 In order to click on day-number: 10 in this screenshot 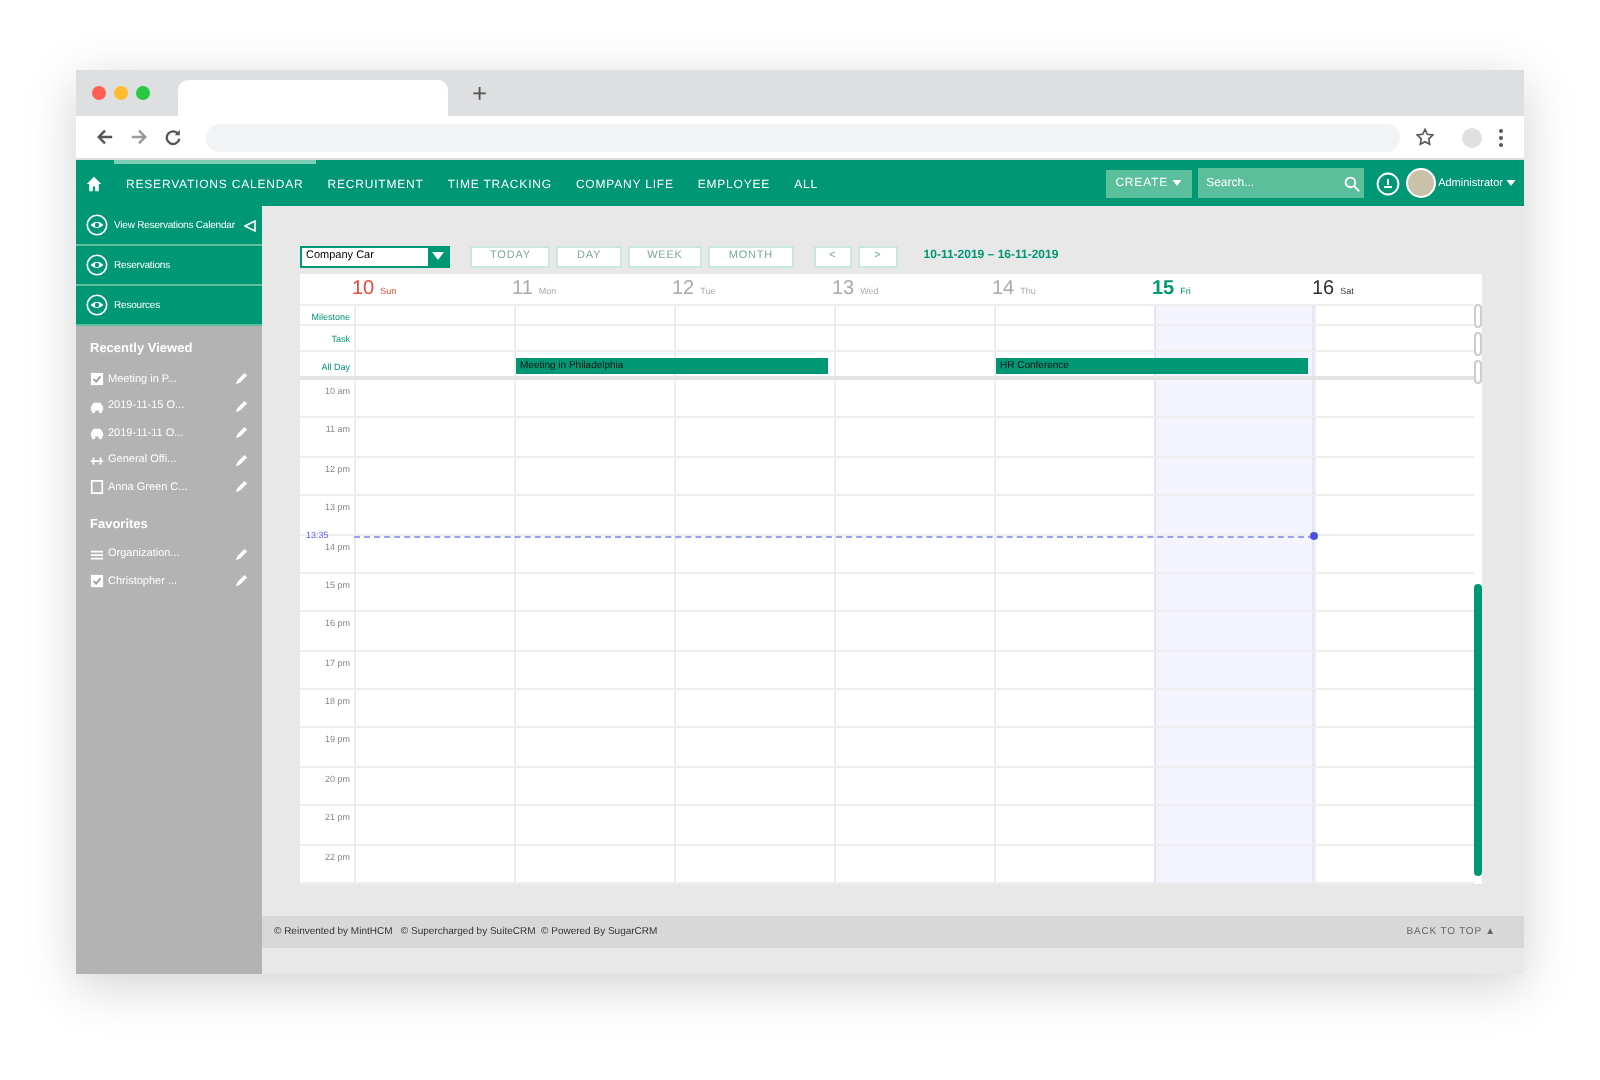, I will do `click(363, 289)`.